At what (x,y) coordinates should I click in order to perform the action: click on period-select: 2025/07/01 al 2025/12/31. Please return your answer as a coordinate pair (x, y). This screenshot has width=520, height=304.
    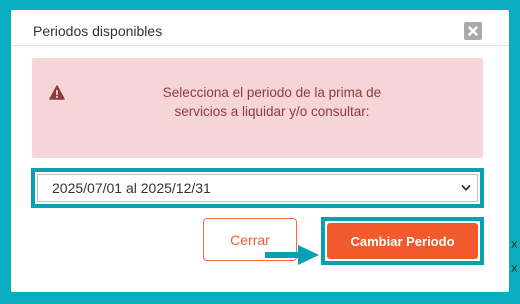
    Looking at the image, I should click on (257, 188).